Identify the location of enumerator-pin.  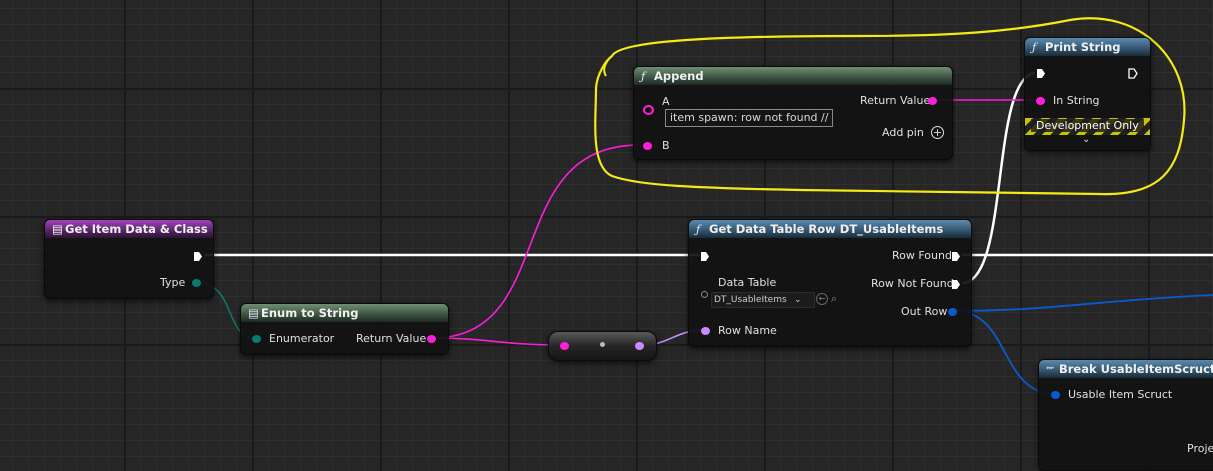
(256, 339).